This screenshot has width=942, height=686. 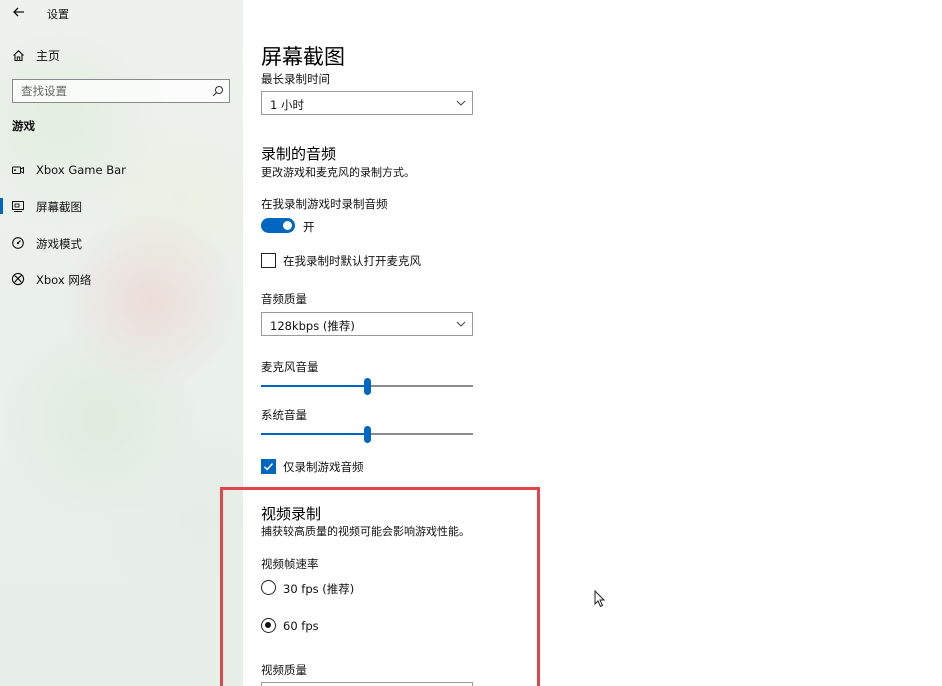 What do you see at coordinates (121, 206) in the screenshot?
I see `sidebar-item-screen-capture: 屏幕截图` at bounding box center [121, 206].